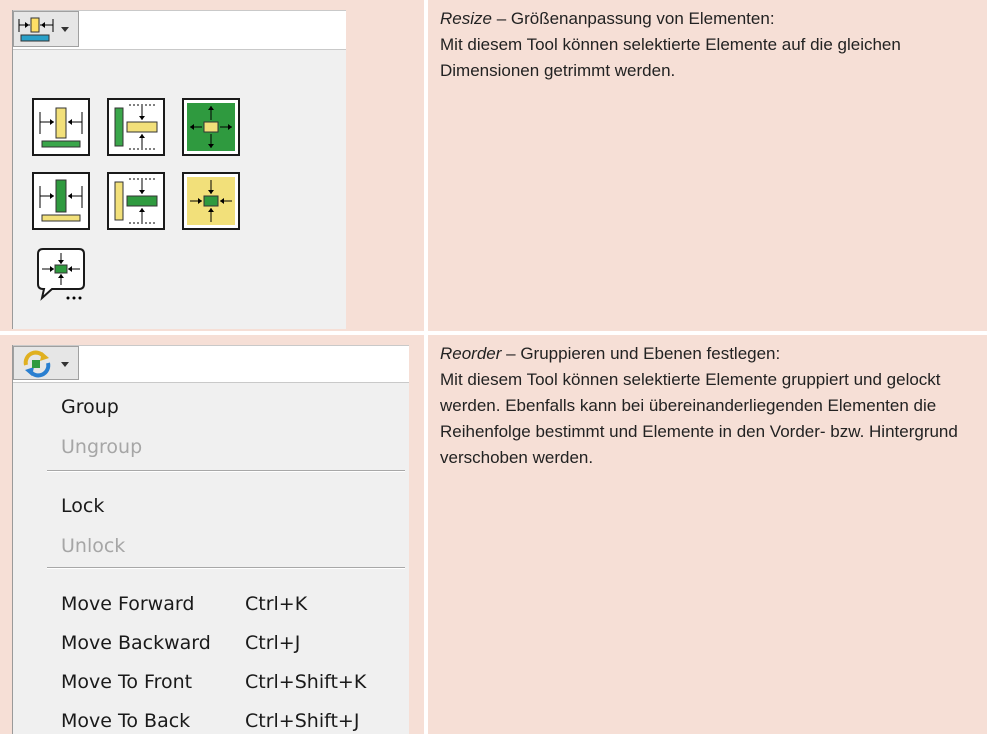 The image size is (987, 734). I want to click on min-height-icon, so click(136, 201).